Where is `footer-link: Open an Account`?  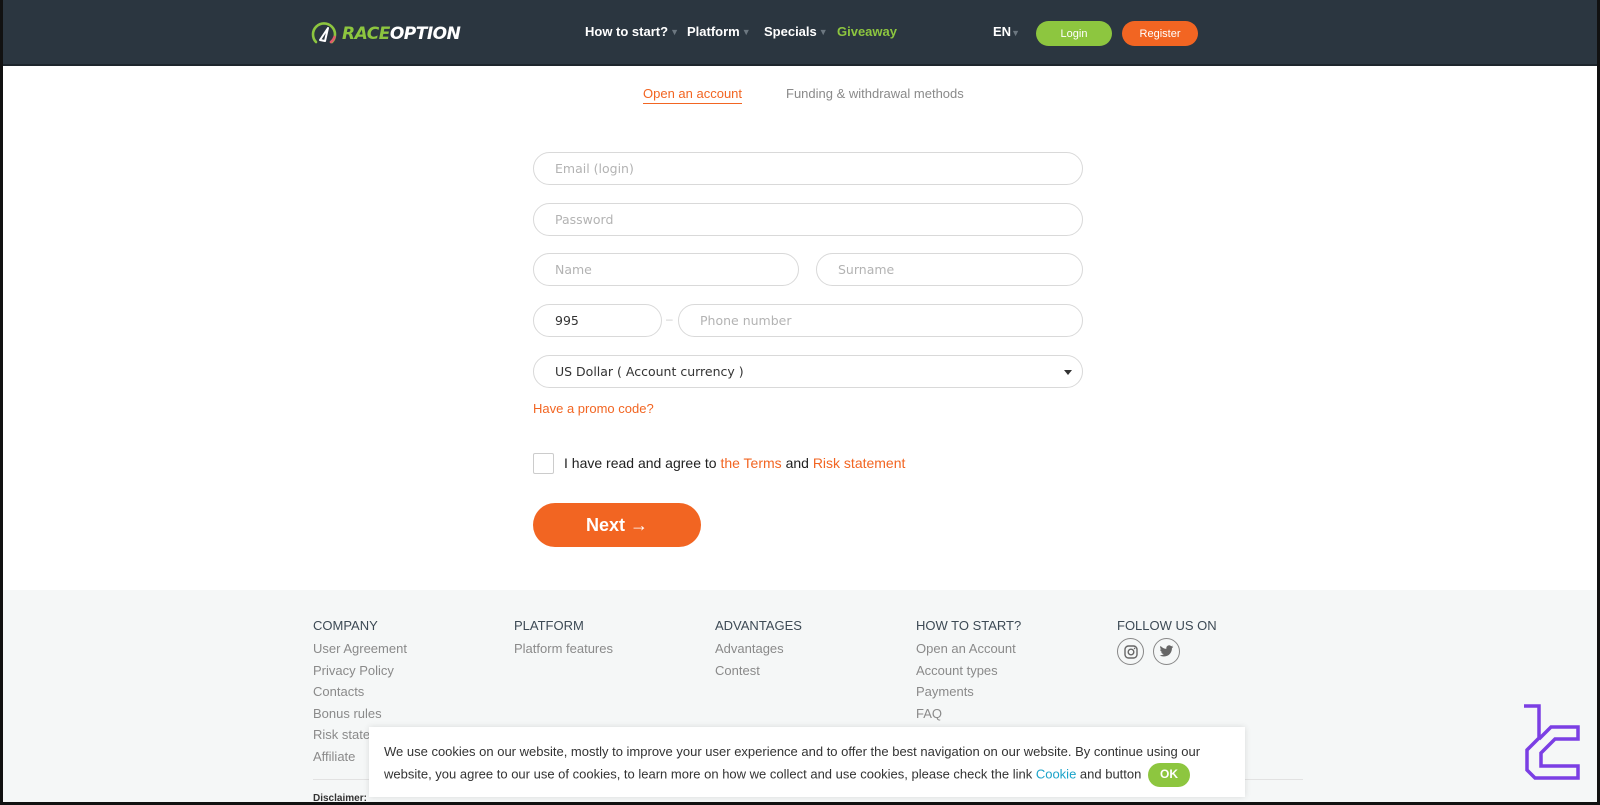 footer-link: Open an Account is located at coordinates (968, 649).